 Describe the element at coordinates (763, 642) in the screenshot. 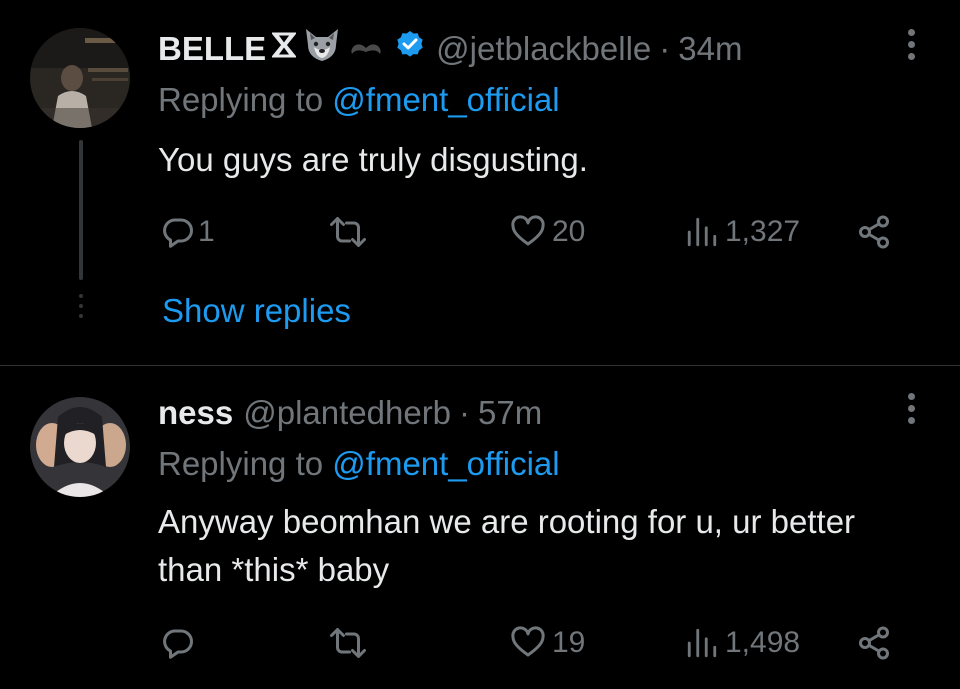

I see `view-count: 1,498` at that location.